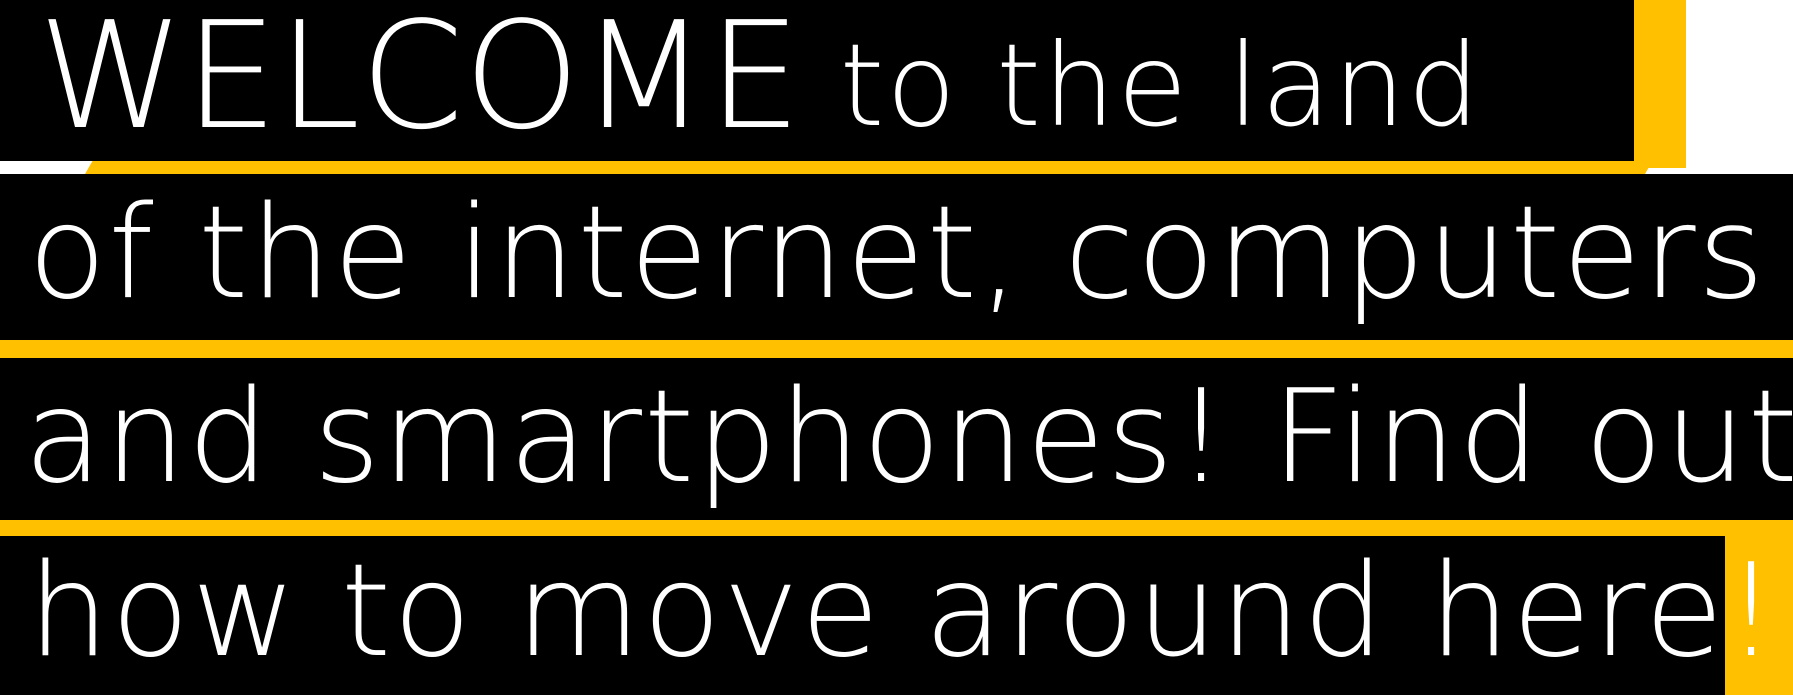 The image size is (1793, 695). What do you see at coordinates (1141, 85) in the screenshot?
I see `banner-line-1-rest: to the land` at bounding box center [1141, 85].